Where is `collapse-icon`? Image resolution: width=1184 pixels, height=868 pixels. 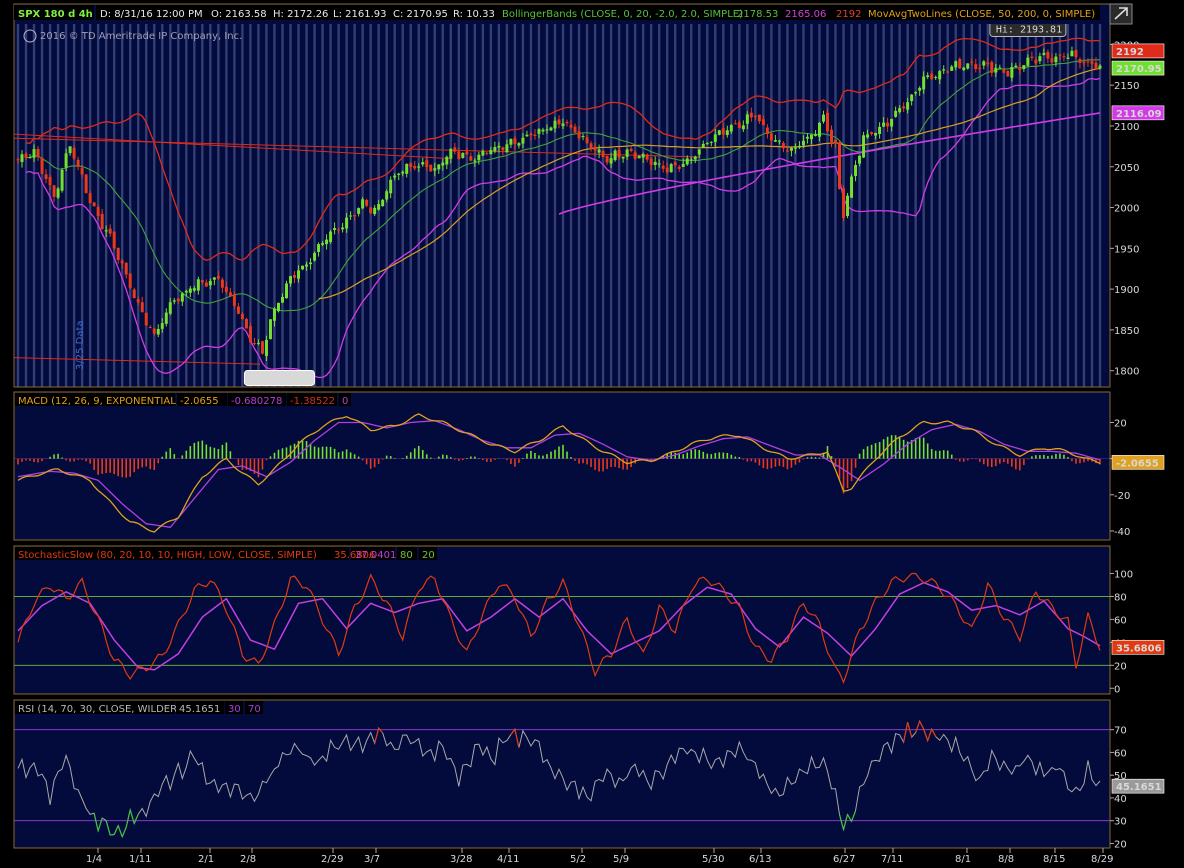 collapse-icon is located at coordinates (1121, 14).